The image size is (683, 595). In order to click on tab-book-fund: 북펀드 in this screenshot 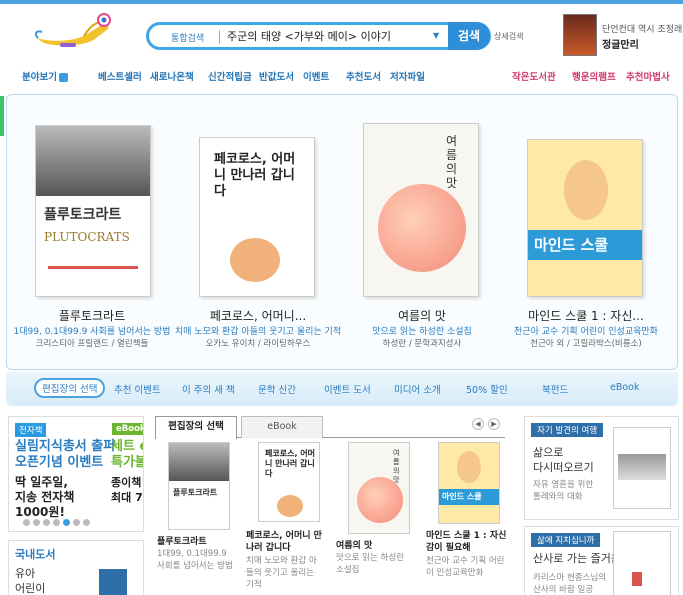, I will do `click(555, 389)`.